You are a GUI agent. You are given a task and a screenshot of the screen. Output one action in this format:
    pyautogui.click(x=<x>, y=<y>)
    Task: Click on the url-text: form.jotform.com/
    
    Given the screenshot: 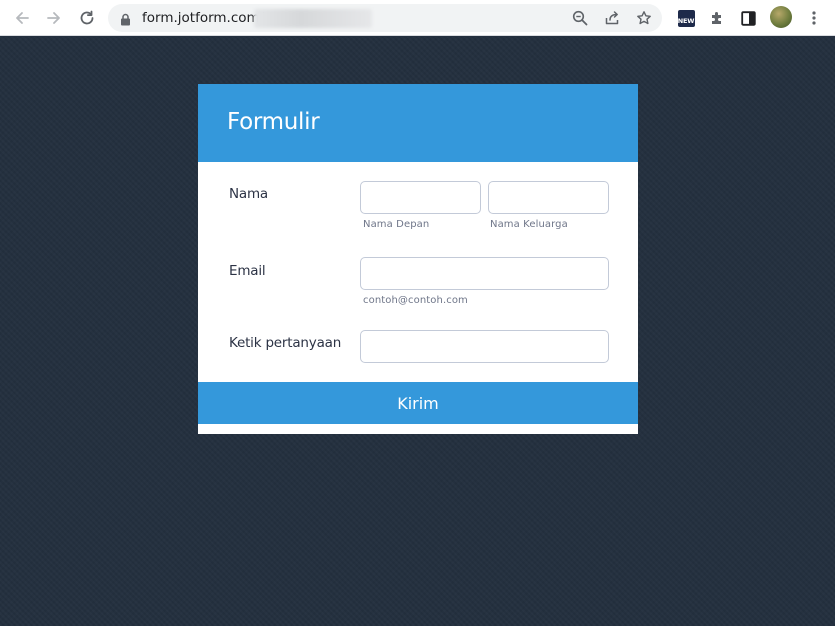 What is the action you would take?
    pyautogui.click(x=203, y=18)
    